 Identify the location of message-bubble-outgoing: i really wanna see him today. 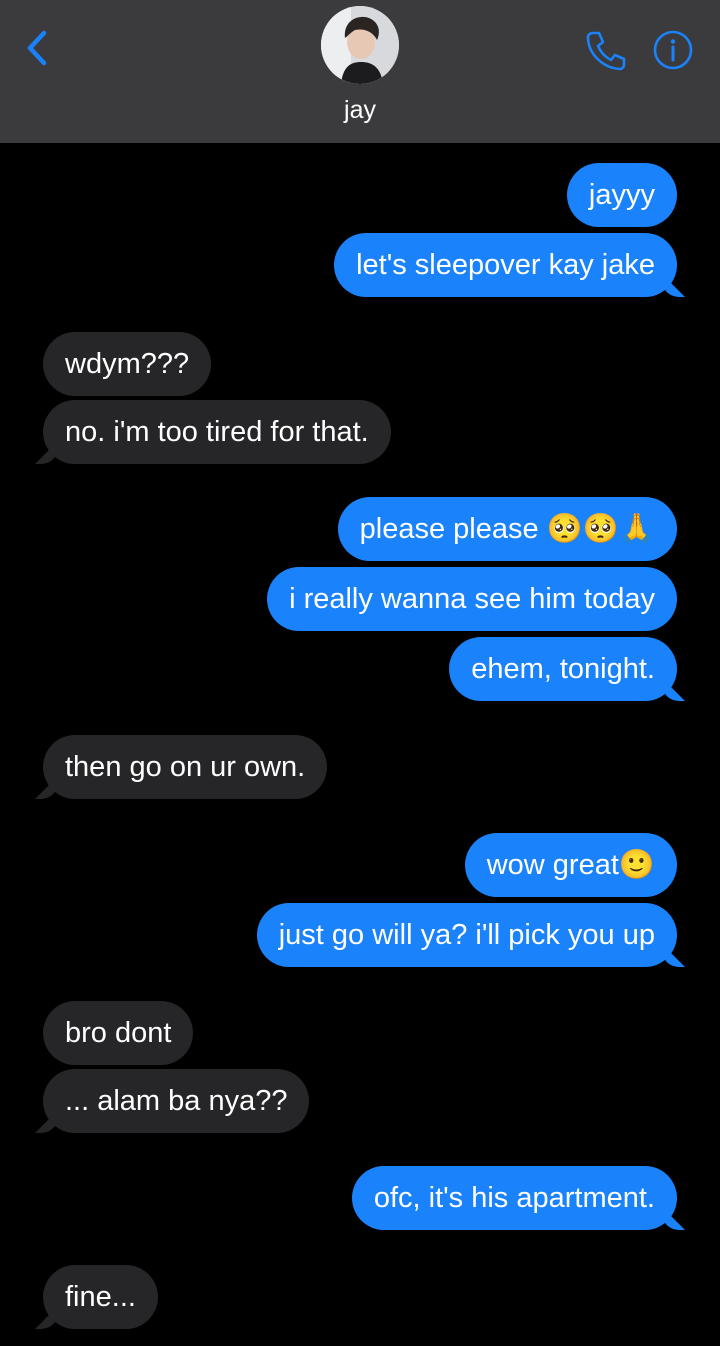
(472, 599).